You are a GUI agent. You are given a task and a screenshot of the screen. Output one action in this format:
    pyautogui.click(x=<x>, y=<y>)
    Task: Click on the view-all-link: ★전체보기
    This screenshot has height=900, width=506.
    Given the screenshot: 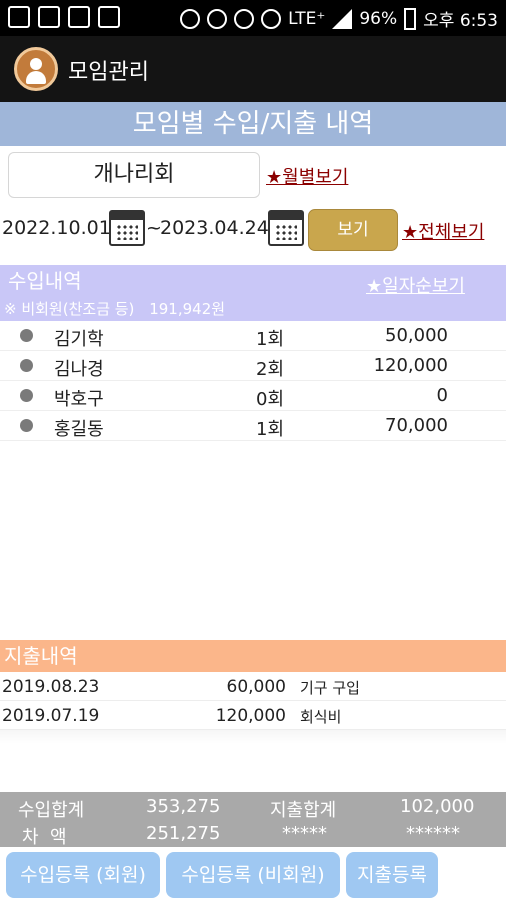 What is the action you would take?
    pyautogui.click(x=443, y=231)
    